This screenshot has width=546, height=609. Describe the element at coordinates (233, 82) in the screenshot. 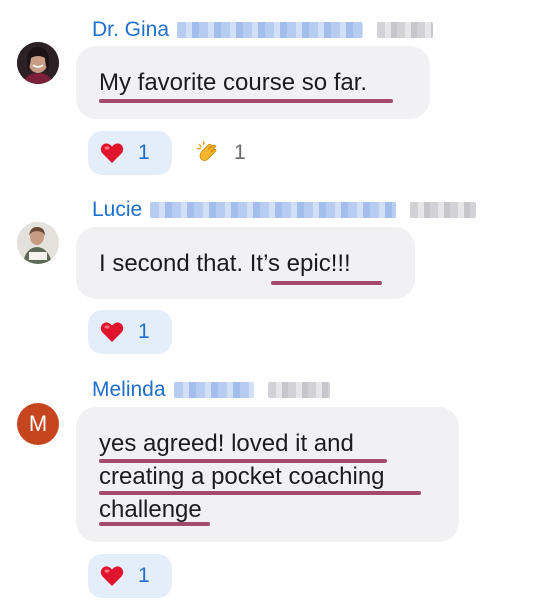

I see `message-text: My favorite course so far.` at that location.